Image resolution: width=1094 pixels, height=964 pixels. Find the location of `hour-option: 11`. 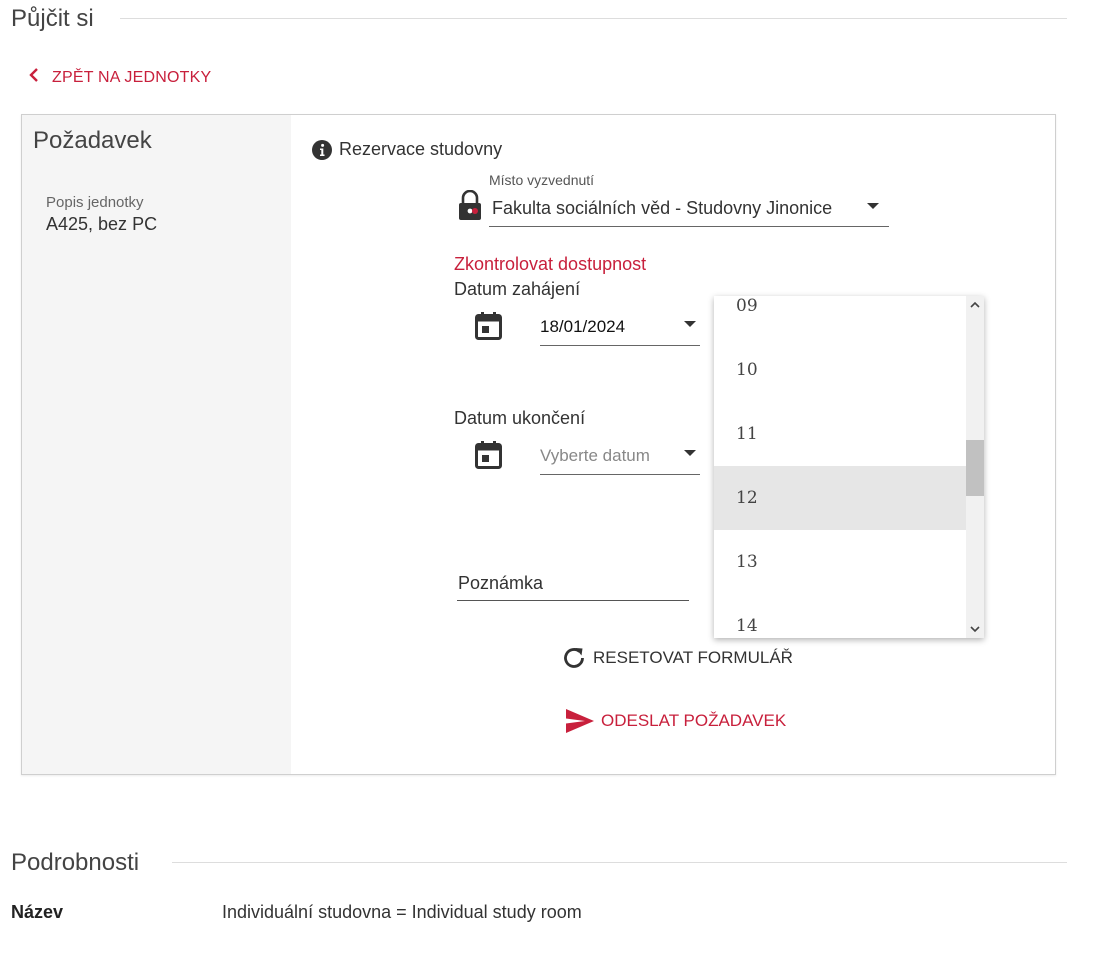

hour-option: 11 is located at coordinates (840, 434).